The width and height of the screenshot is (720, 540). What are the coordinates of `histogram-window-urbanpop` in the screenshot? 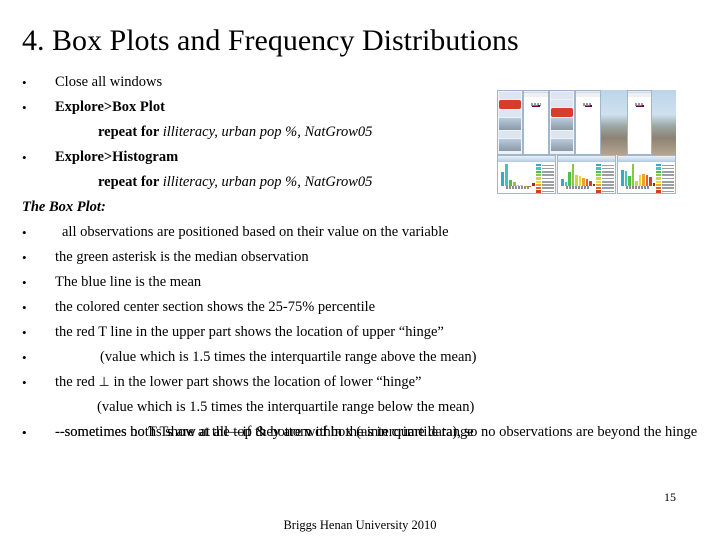 It's located at (586, 174).